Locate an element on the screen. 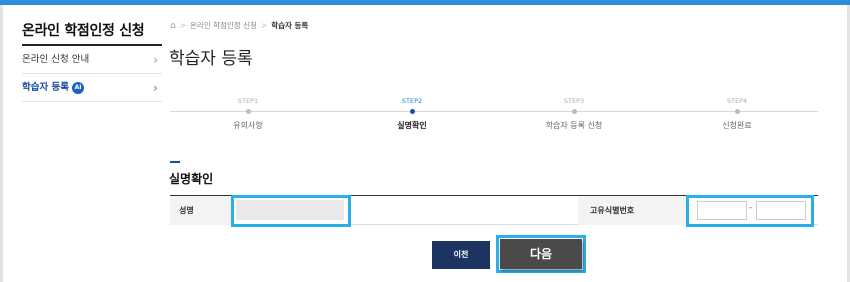 The image size is (850, 282). home-icon: ⌂ is located at coordinates (173, 26).